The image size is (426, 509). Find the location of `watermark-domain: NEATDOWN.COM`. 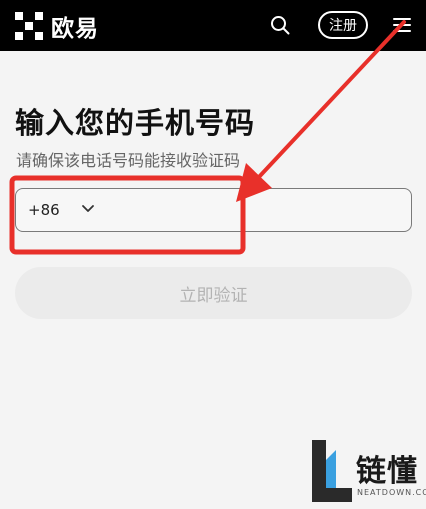

watermark-domain: NEATDOWN.COM is located at coordinates (391, 492).